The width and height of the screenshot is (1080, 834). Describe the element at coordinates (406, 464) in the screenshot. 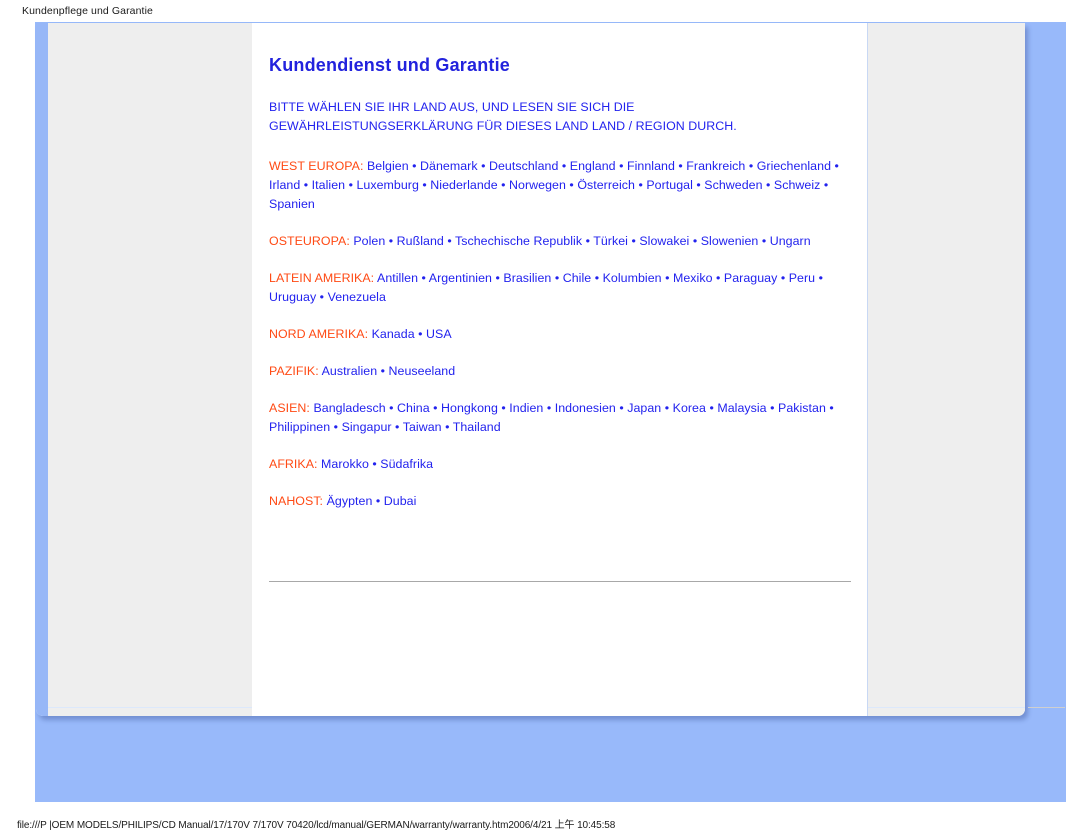

I see `country-link: Südafrika` at that location.